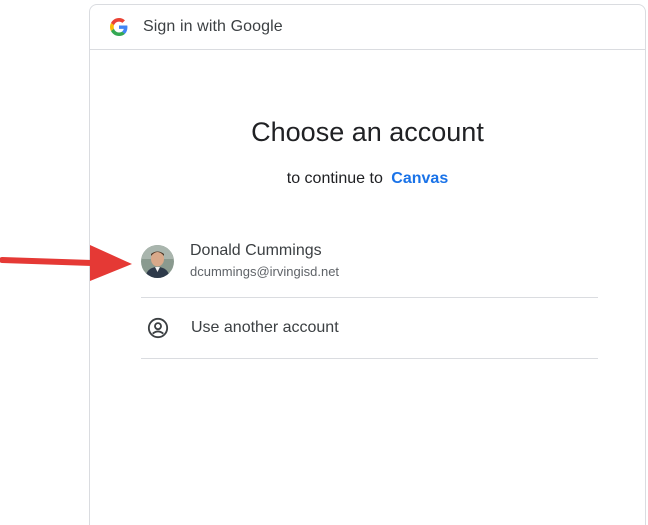 This screenshot has width=648, height=525. Describe the element at coordinates (419, 178) in the screenshot. I see `app-name-link: Canvas` at that location.